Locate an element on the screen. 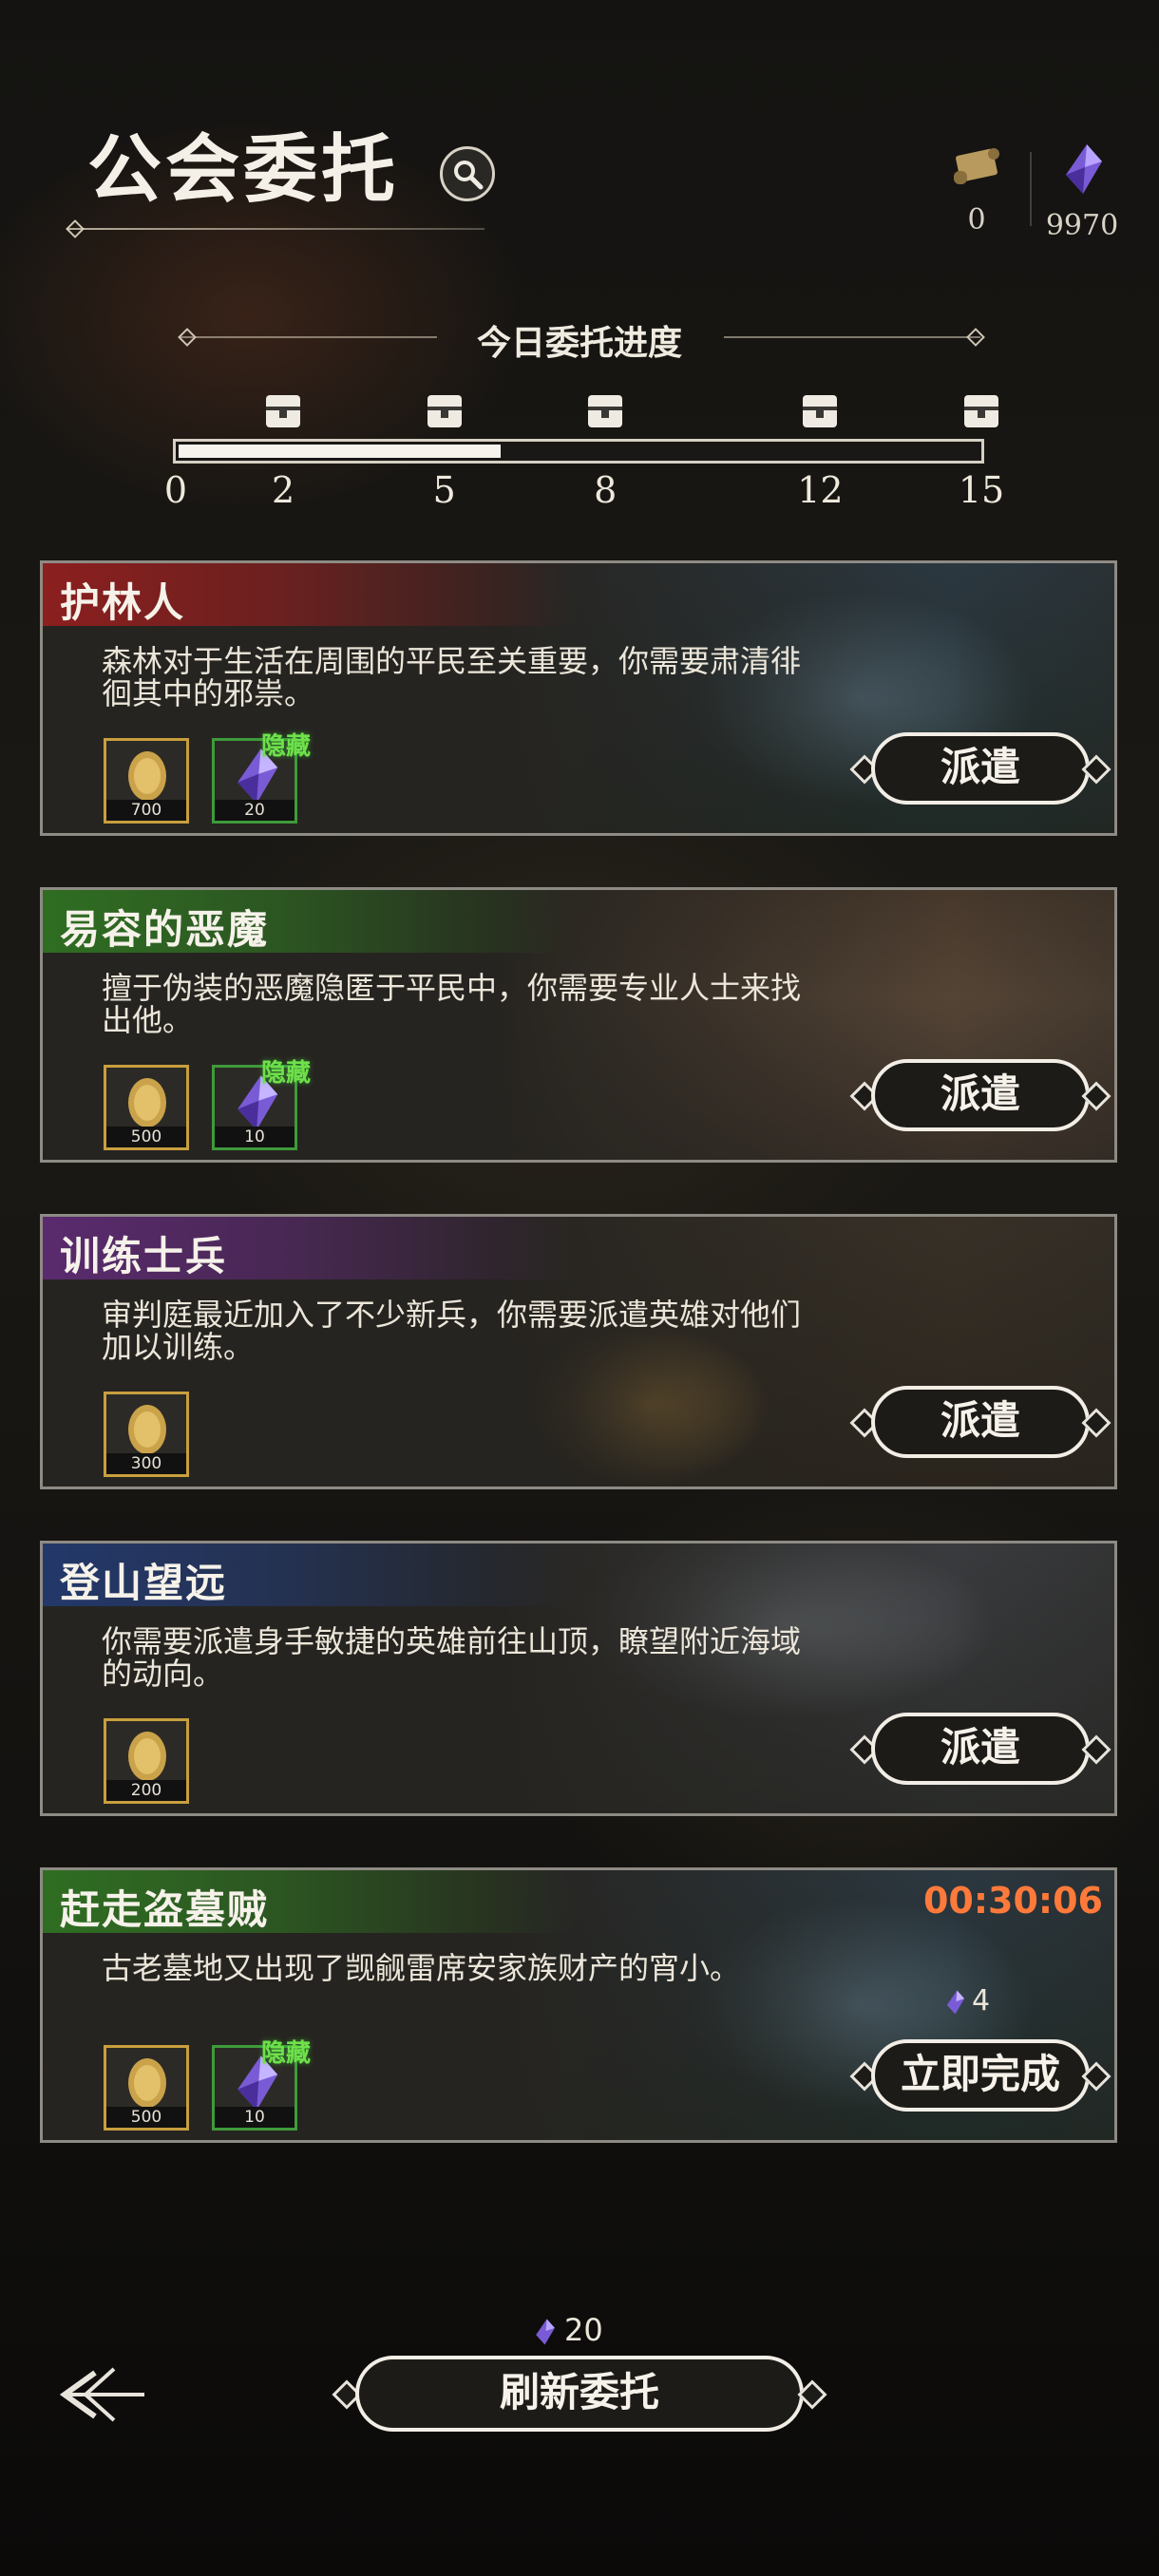  progress-title: 今日委托进度 is located at coordinates (579, 343).